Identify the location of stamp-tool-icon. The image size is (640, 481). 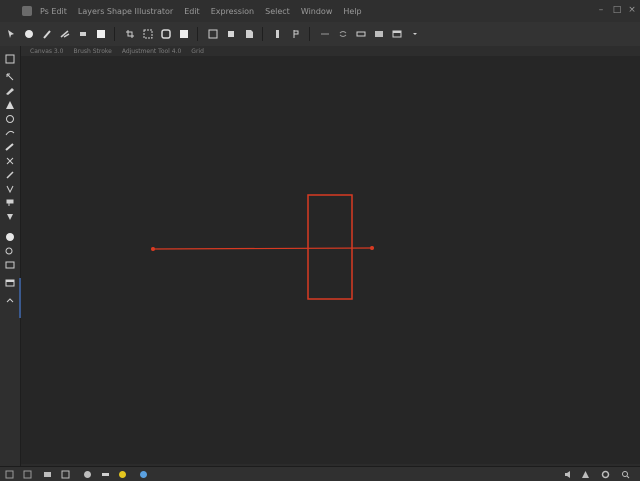
(10, 203).